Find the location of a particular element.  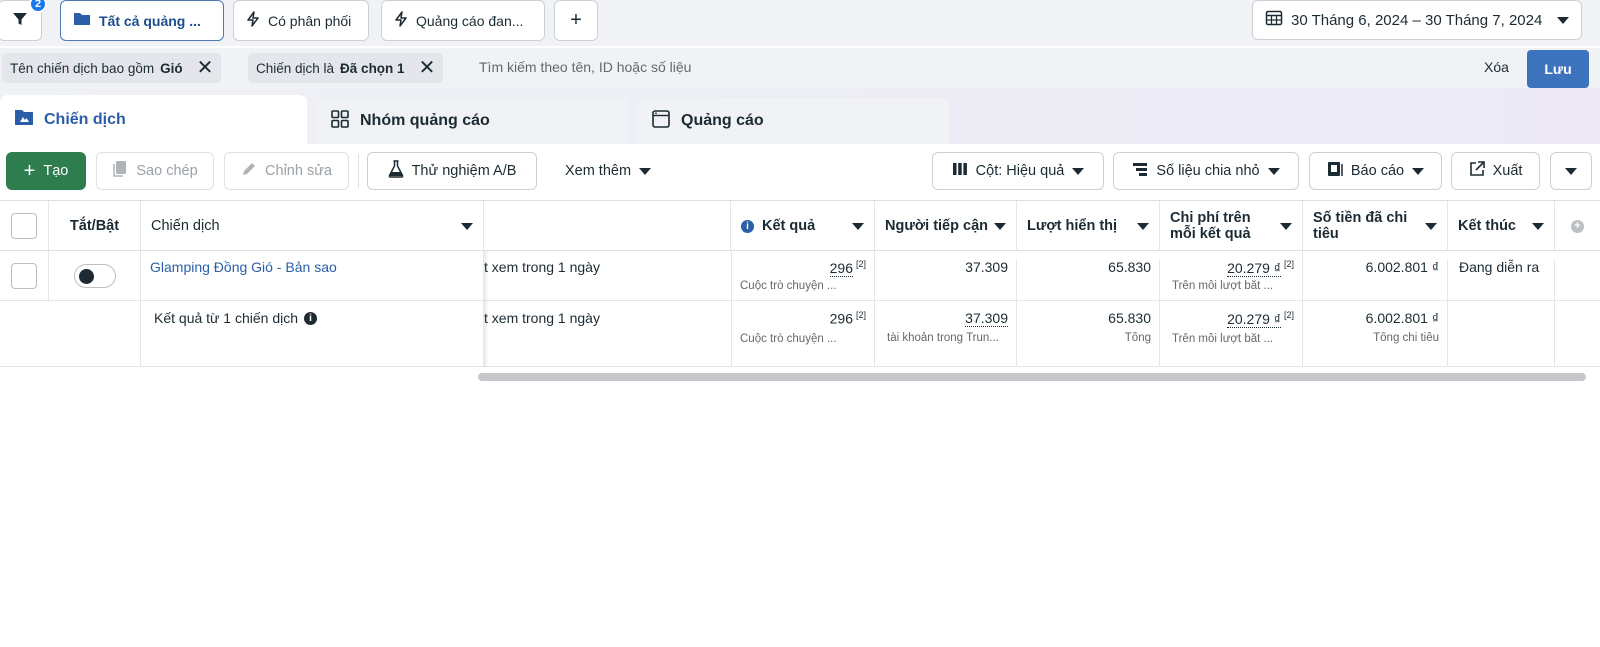

export-options-dropdown is located at coordinates (1571, 171).